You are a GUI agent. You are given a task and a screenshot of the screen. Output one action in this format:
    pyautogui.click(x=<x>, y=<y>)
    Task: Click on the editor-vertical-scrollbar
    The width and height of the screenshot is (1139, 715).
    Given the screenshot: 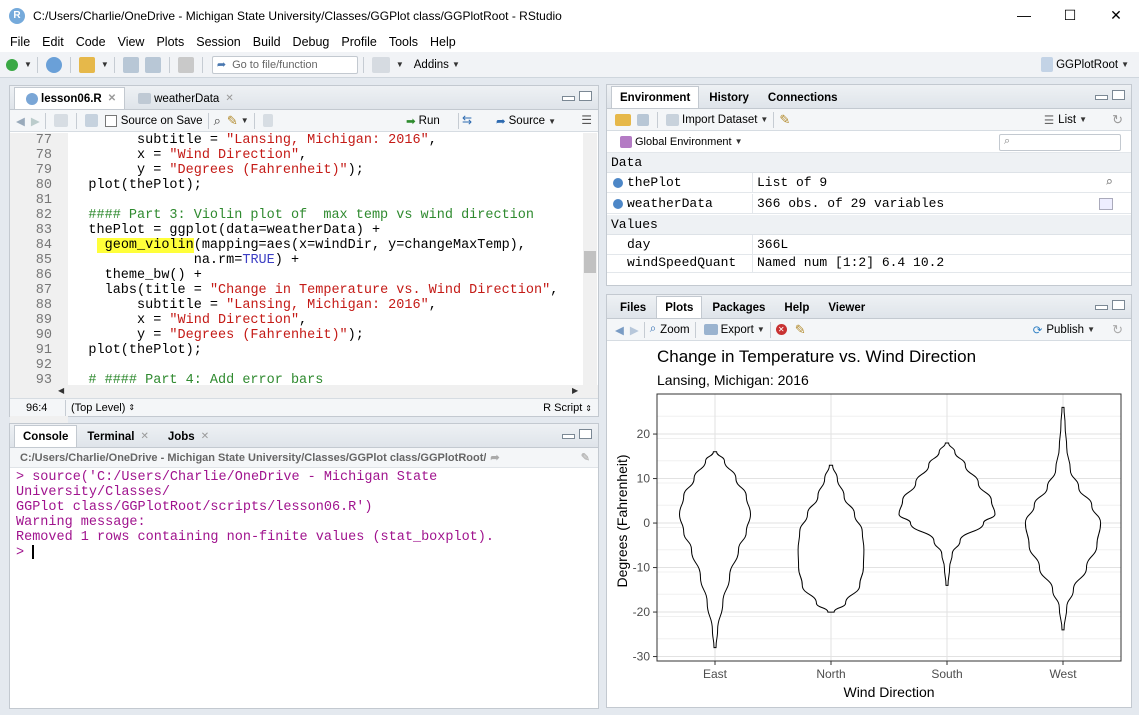 What is the action you would take?
    pyautogui.click(x=590, y=259)
    